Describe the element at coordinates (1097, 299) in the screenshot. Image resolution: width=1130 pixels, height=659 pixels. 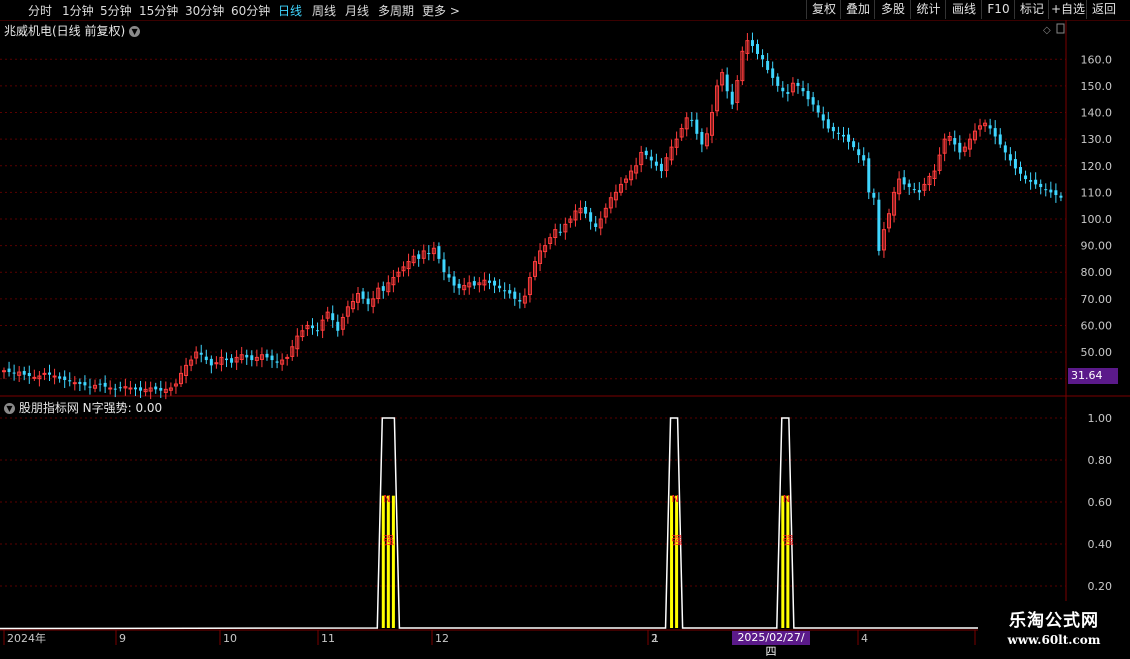
I see `y-tick-label: 70.00` at that location.